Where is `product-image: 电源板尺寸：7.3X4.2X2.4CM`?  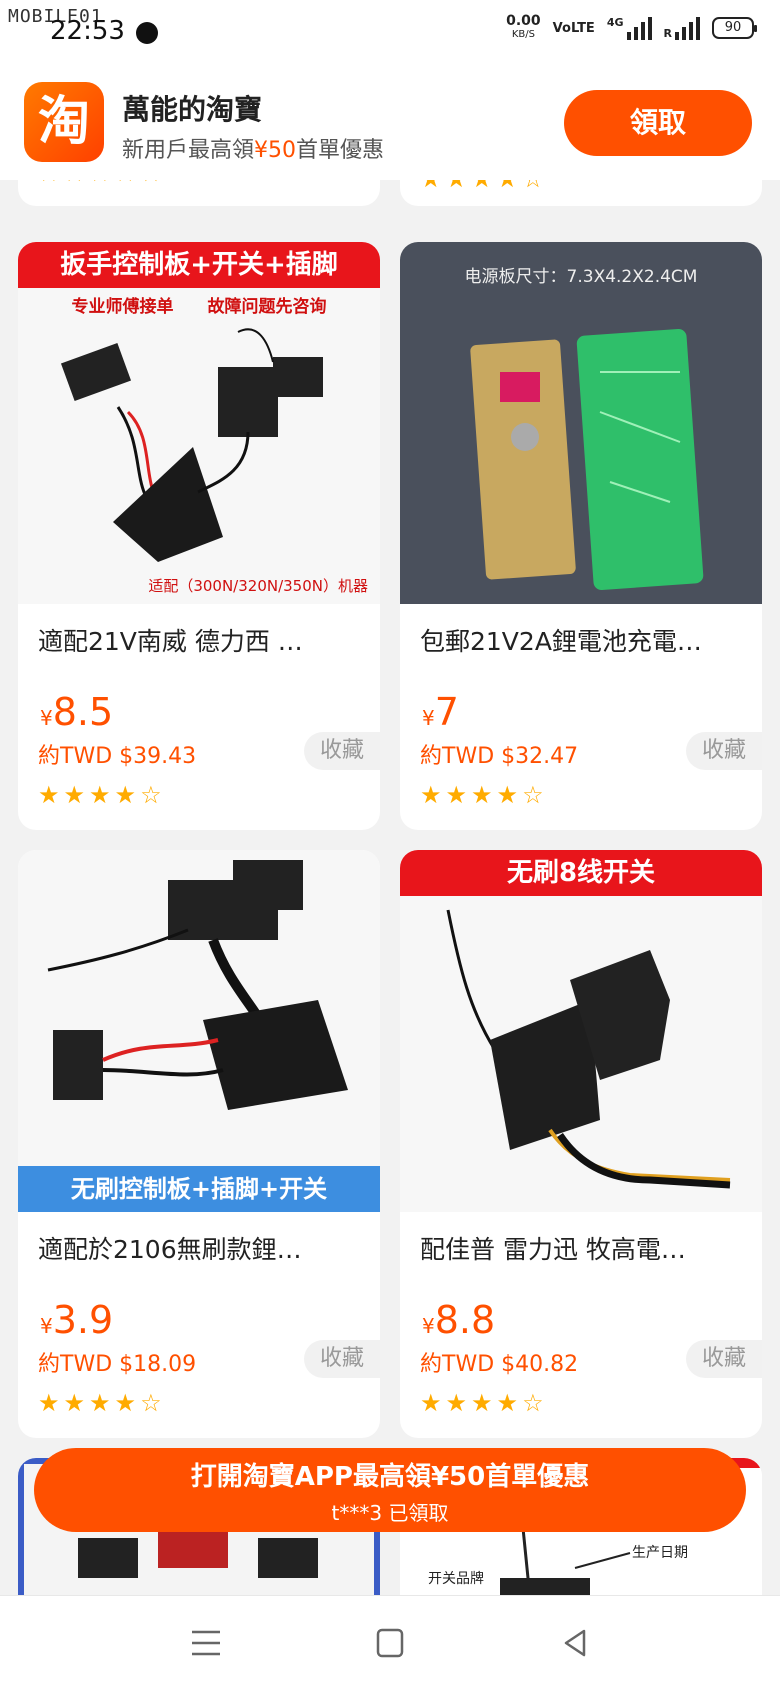
product-image: 电源板尺寸：7.3X4.2X2.4CM is located at coordinates (581, 423).